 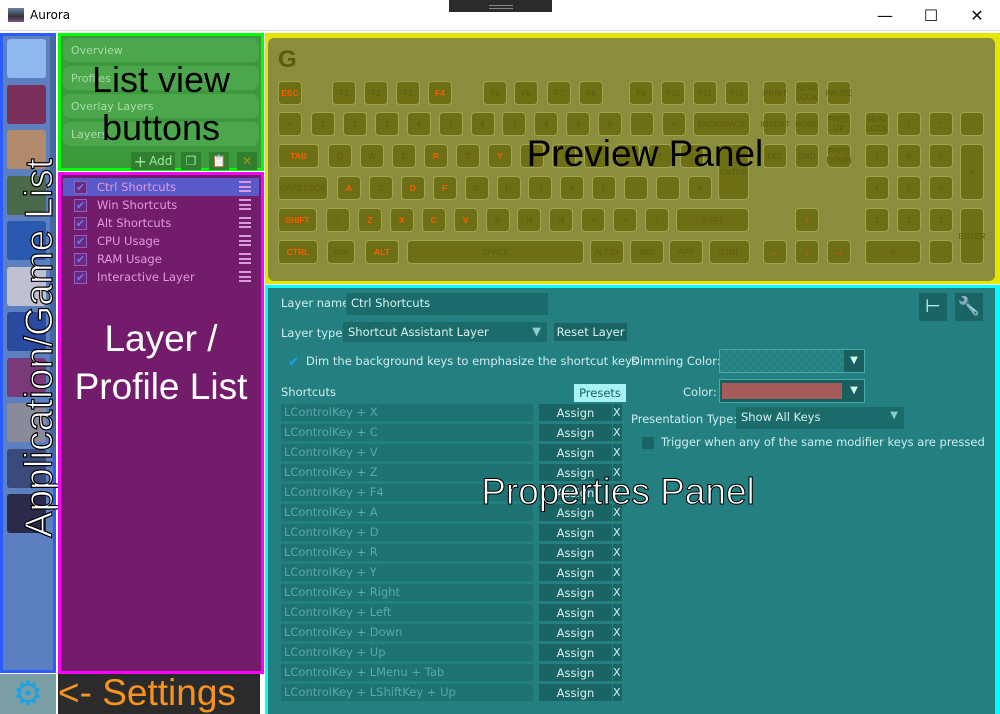 What do you see at coordinates (807, 93) in the screenshot?
I see `key-scrl-lock: SCRL LOCK` at bounding box center [807, 93].